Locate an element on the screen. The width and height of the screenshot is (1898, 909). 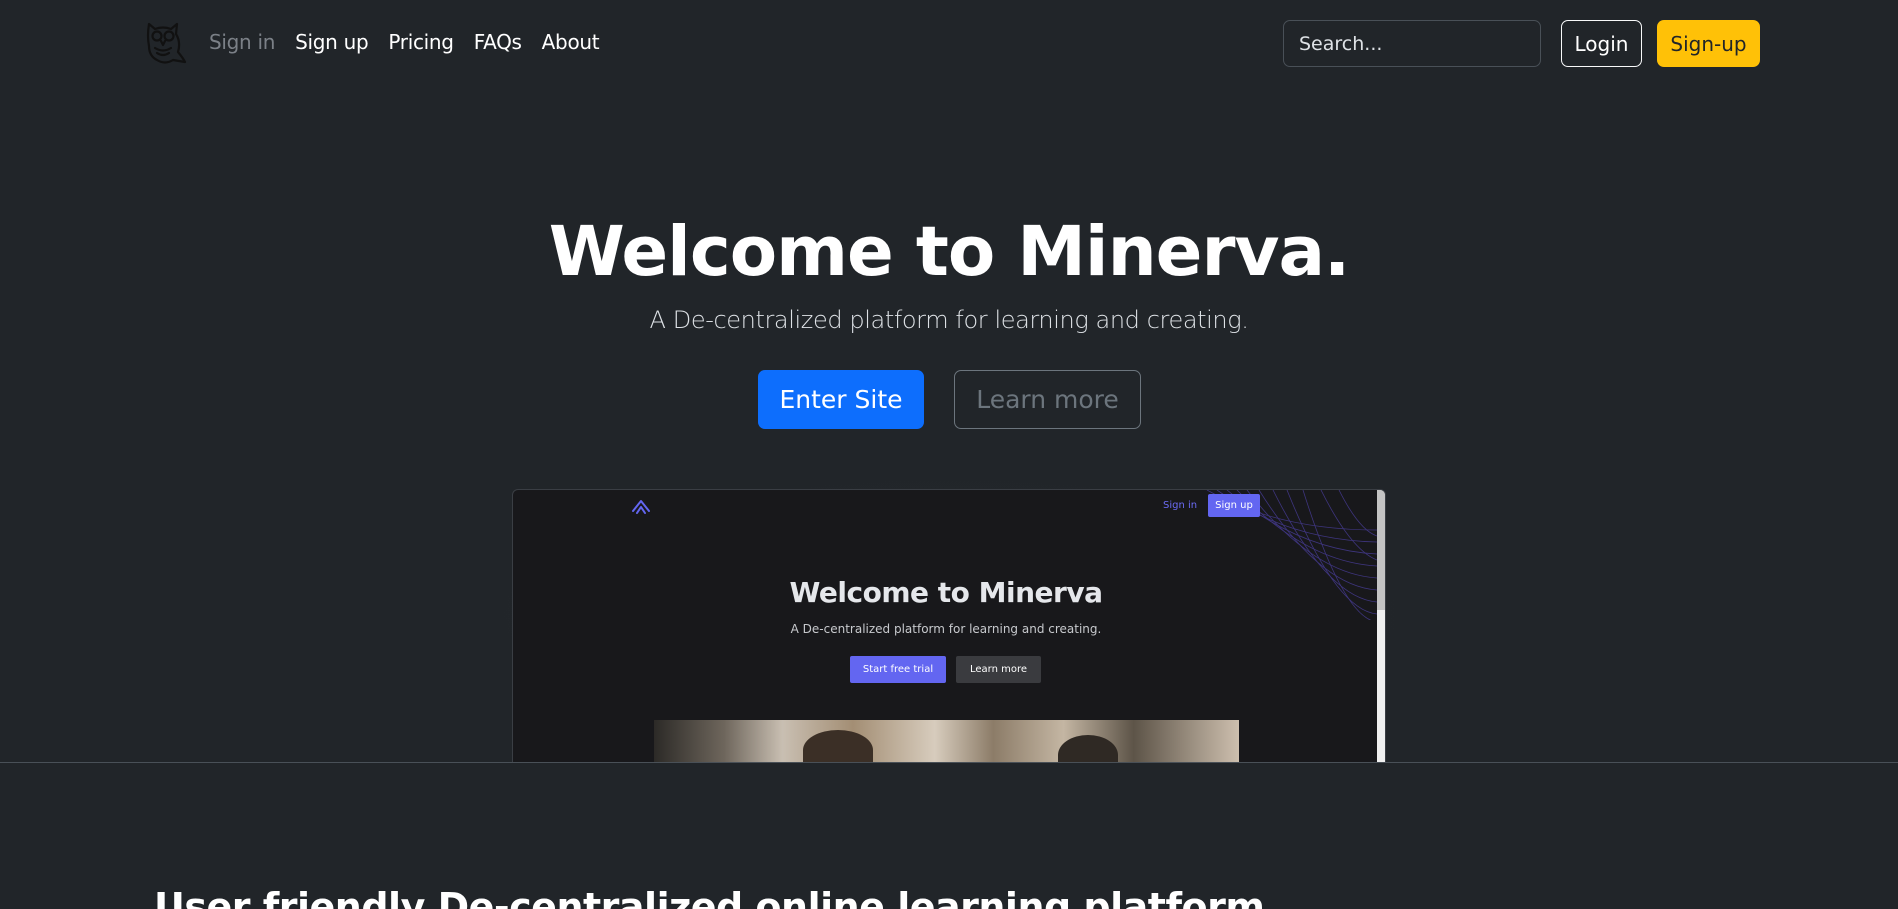
nav-link-about: About is located at coordinates (571, 42).